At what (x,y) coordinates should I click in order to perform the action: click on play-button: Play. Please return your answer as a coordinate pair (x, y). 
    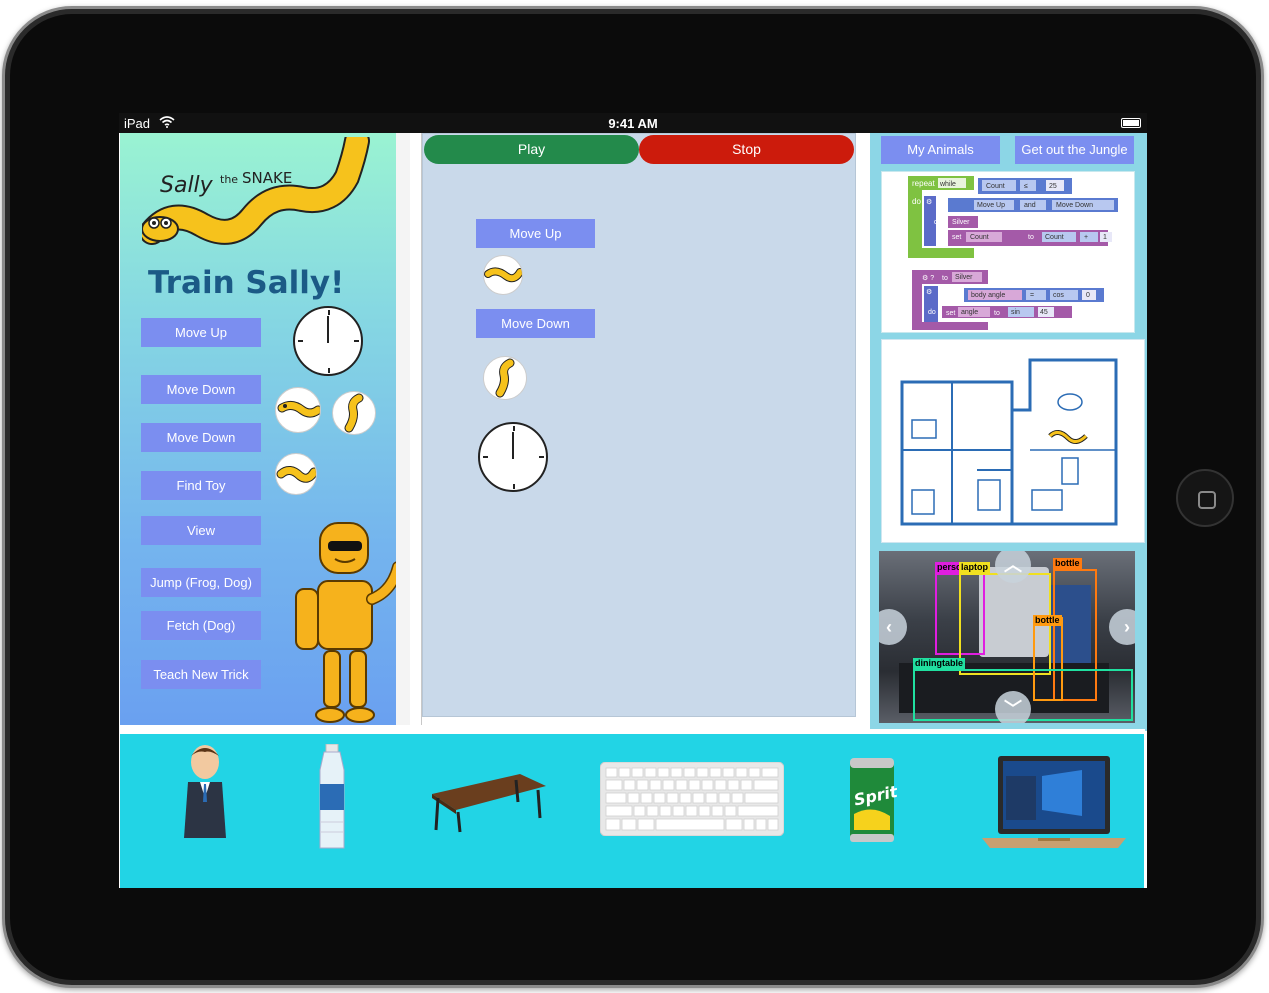
    Looking at the image, I should click on (531, 149).